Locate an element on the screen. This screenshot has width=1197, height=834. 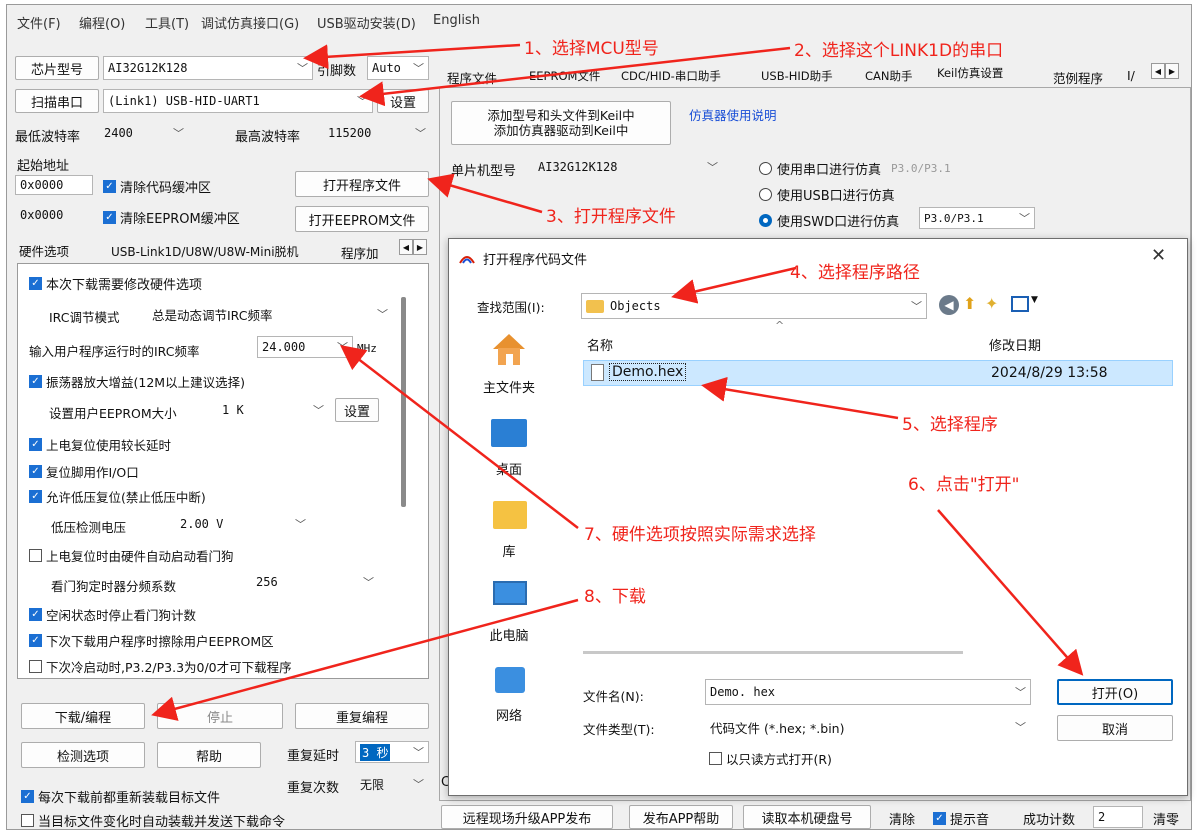
annotation-4: 4、选择程序路径 is located at coordinates (855, 273).